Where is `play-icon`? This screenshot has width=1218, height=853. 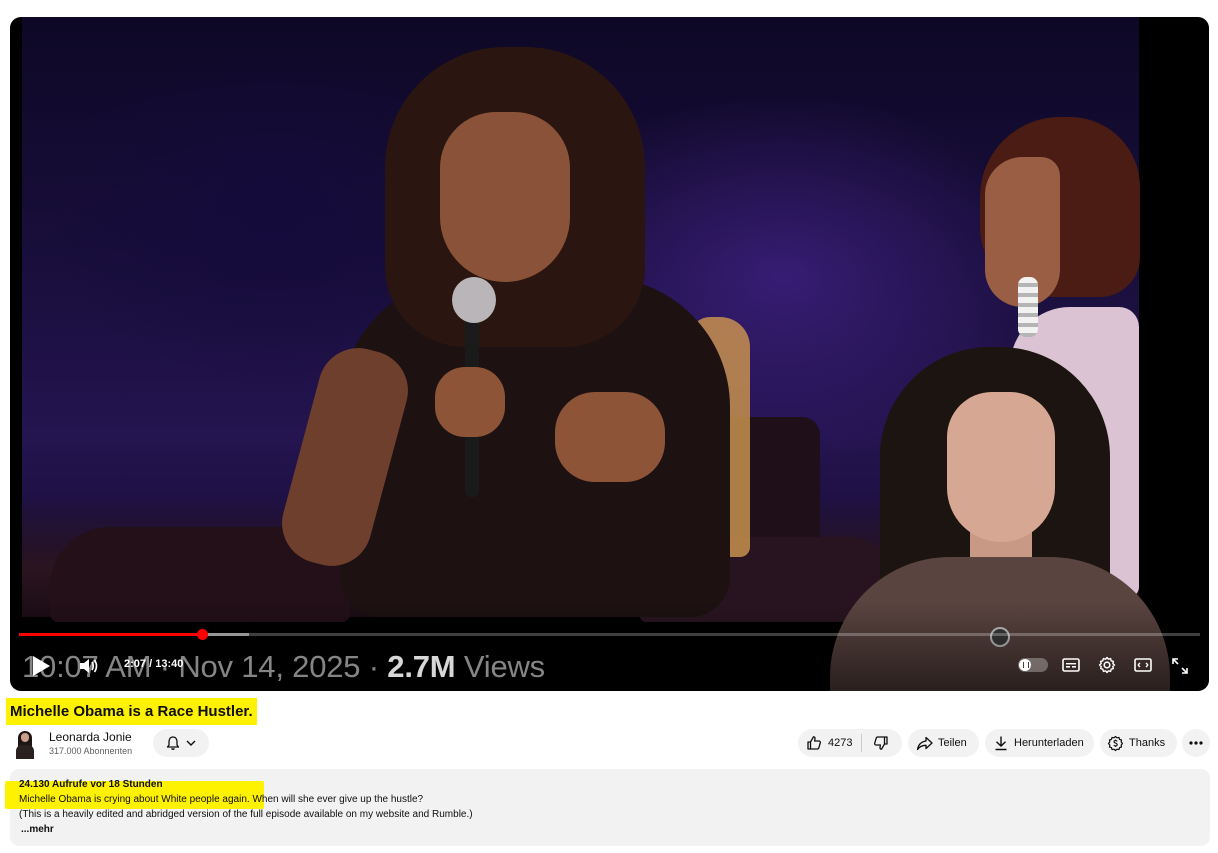 play-icon is located at coordinates (41, 666).